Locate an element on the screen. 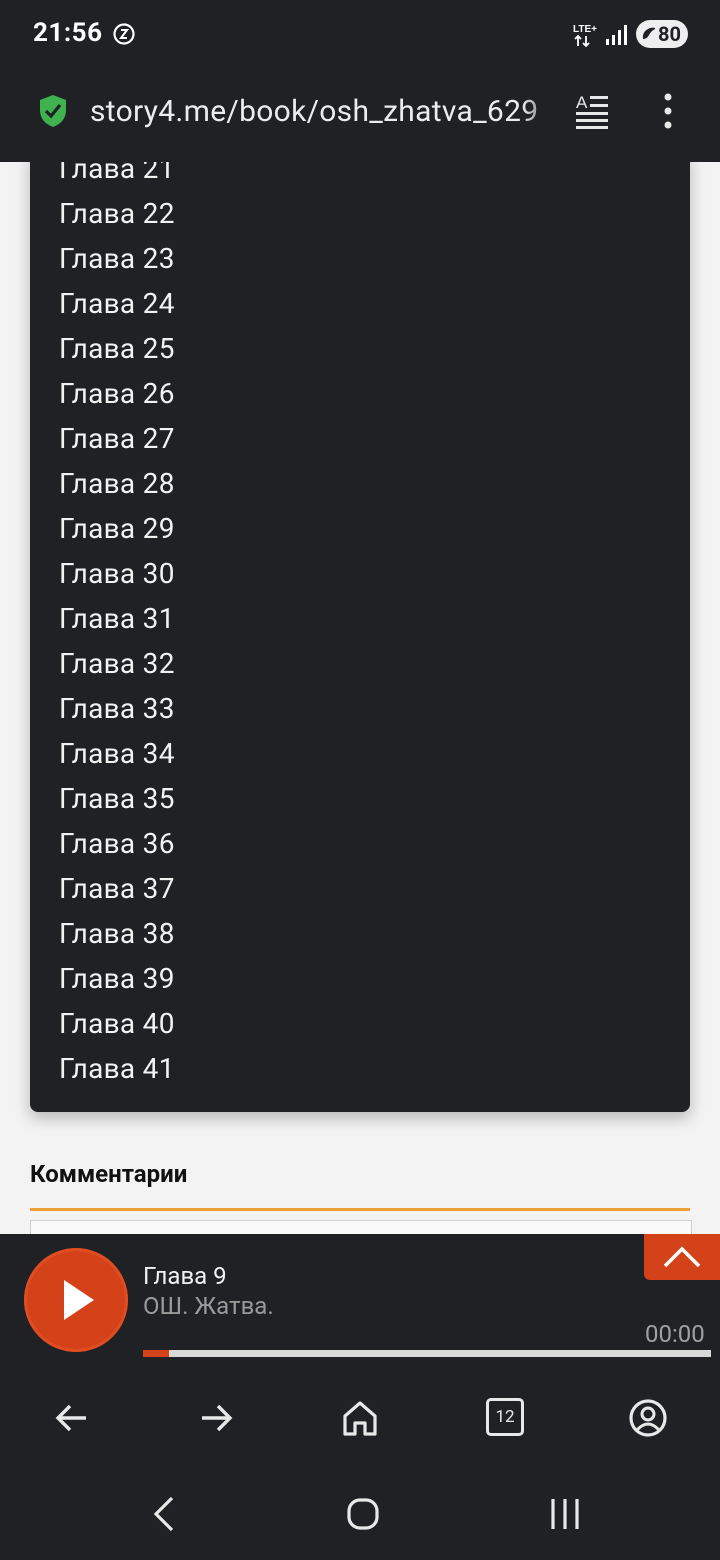 The height and width of the screenshot is (1560, 720). scroll-to-top-button is located at coordinates (682, 1257).